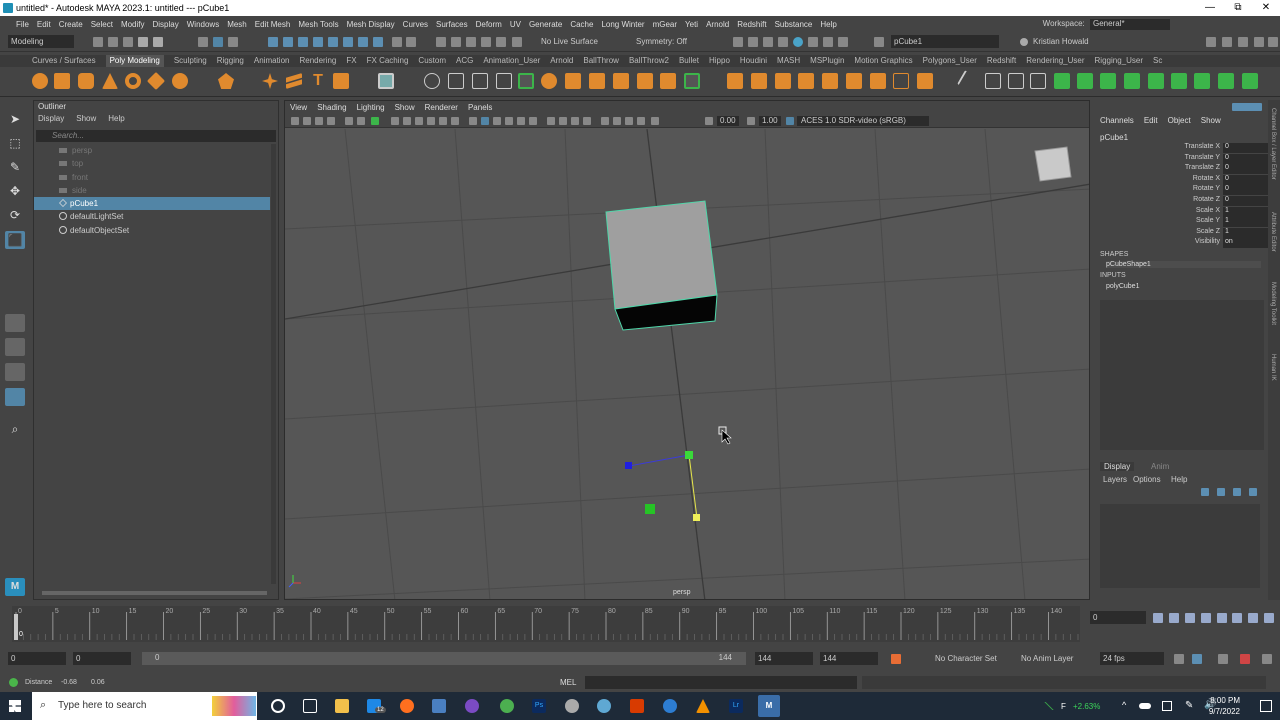 This screenshot has height=720, width=1280. I want to click on motion-blur-icon, so click(563, 121).